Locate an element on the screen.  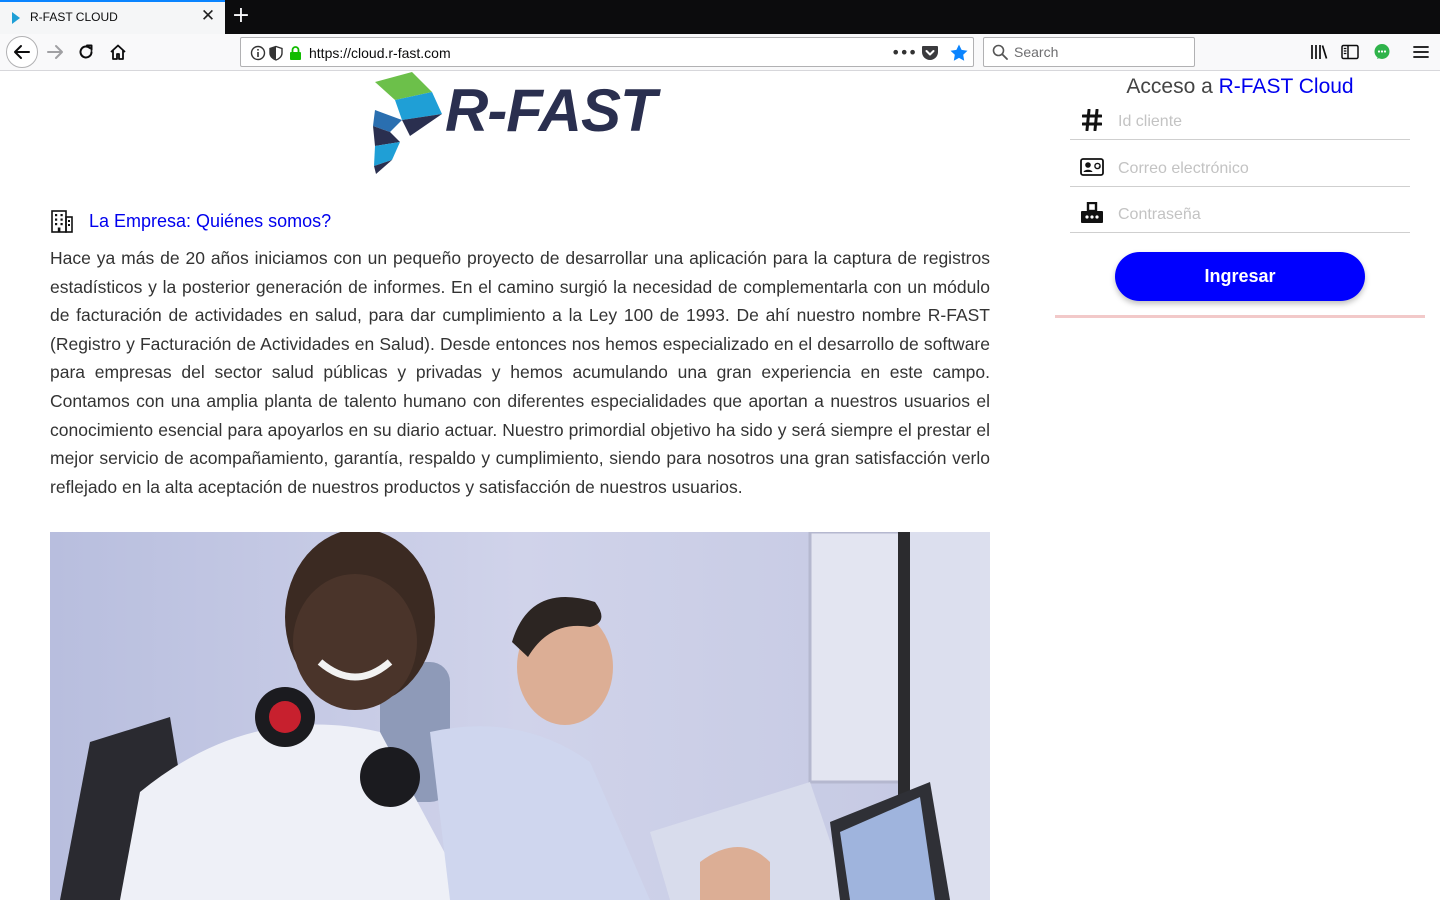
url-text: https://cloud.r-fast.com is located at coordinates (380, 53).